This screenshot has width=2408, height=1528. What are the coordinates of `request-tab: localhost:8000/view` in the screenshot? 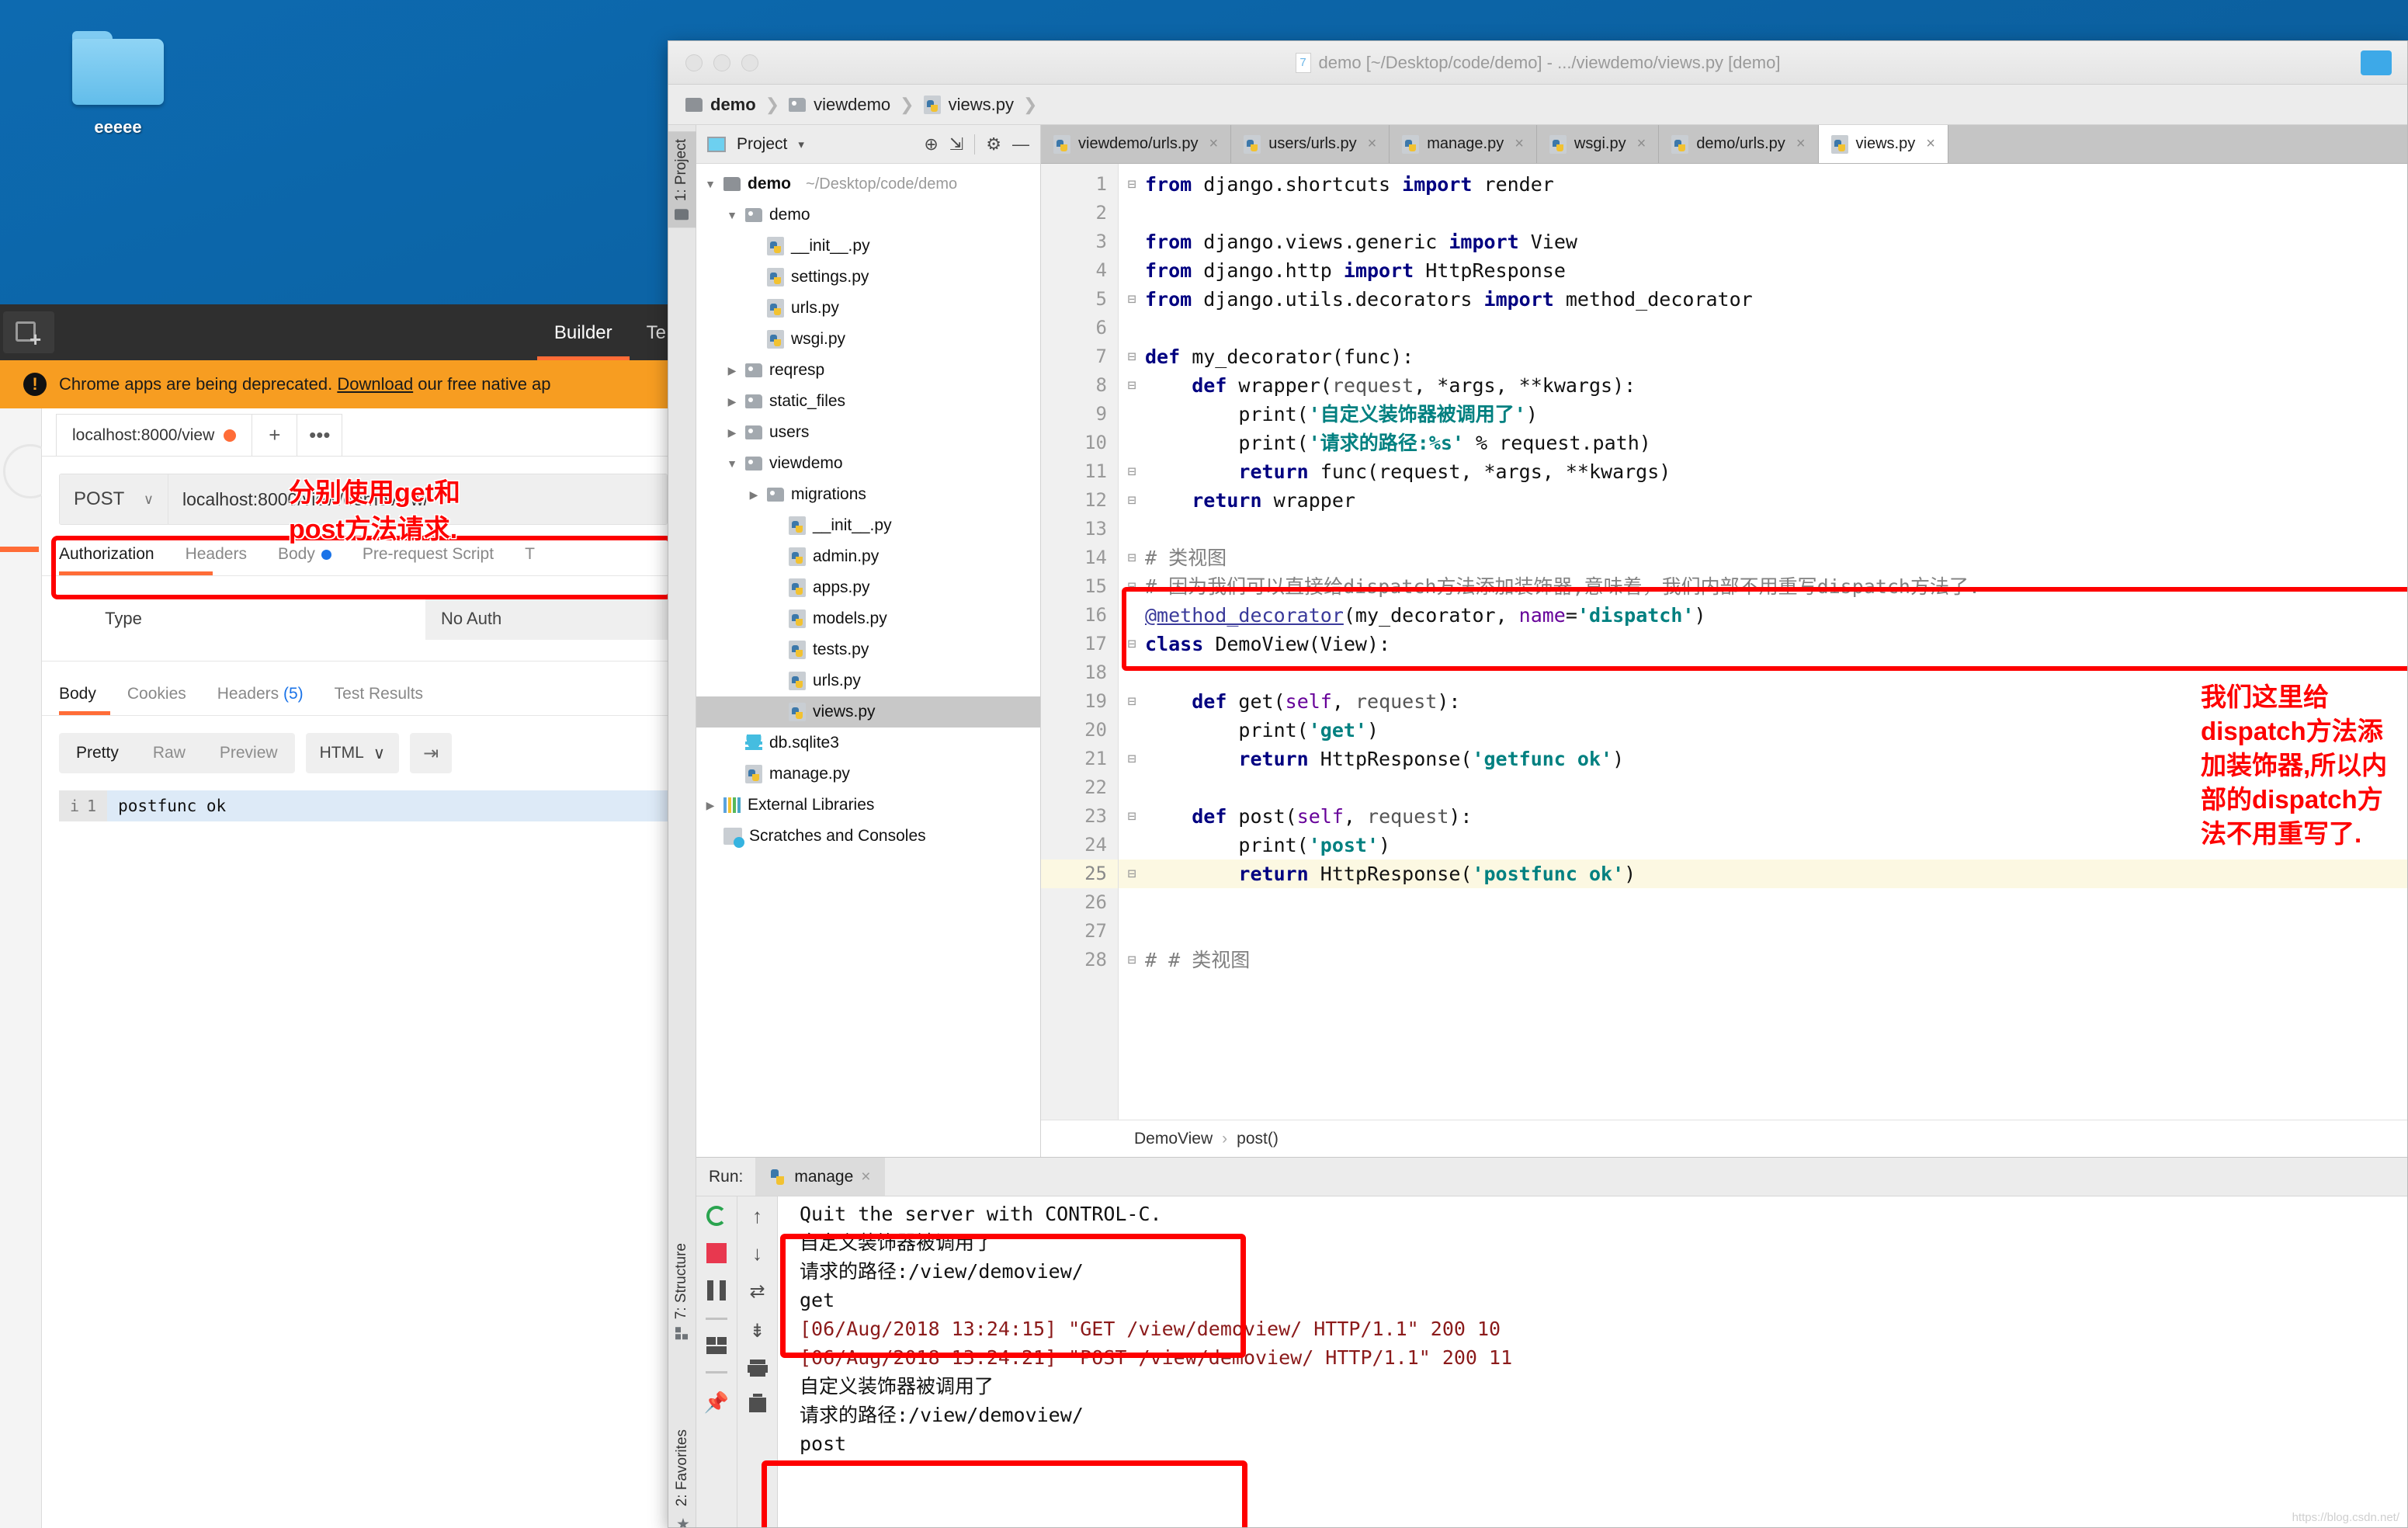 It's located at (154, 435).